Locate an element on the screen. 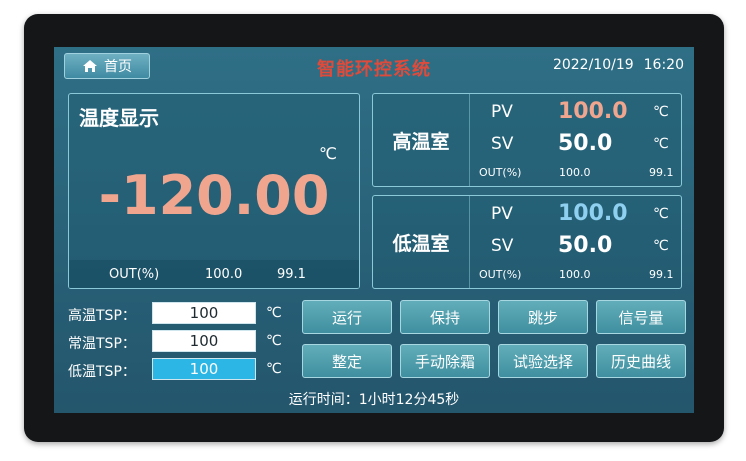 The width and height of the screenshot is (746, 461). normal-tsp-unit: ℃ is located at coordinates (274, 341).